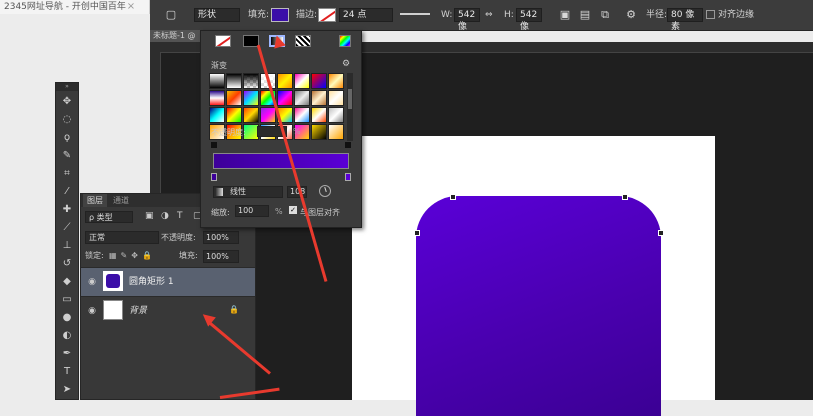 This screenshot has height=416, width=813. I want to click on presets-scrollbar, so click(350, 107).